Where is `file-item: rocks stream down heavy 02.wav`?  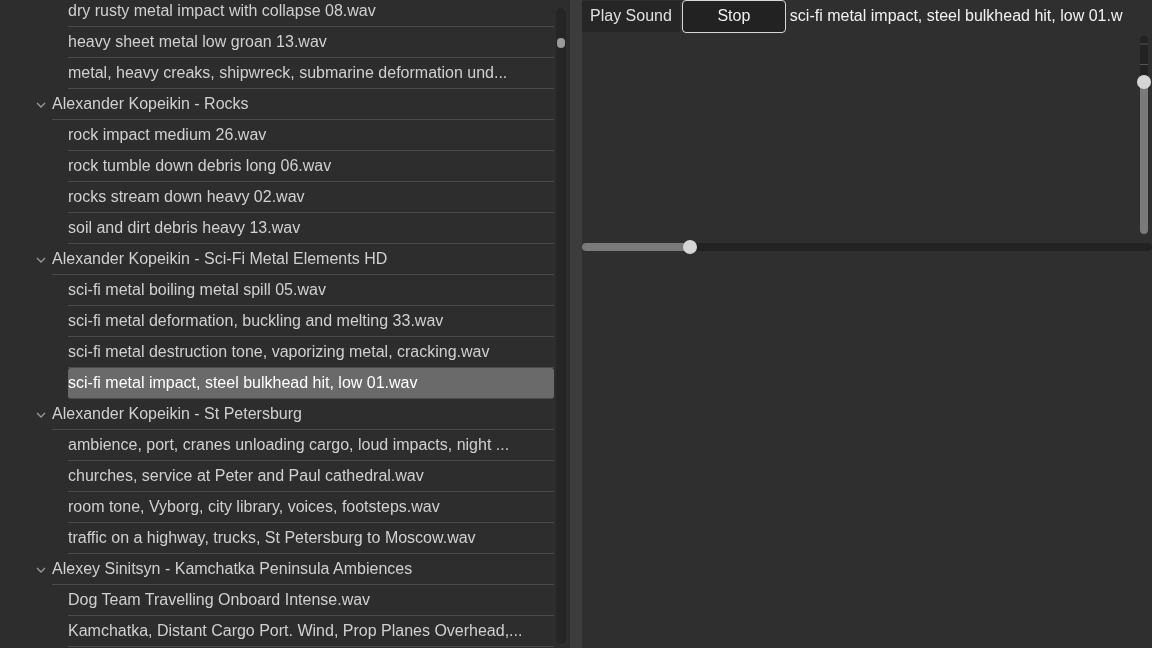
file-item: rocks stream down heavy 02.wav is located at coordinates (311, 197).